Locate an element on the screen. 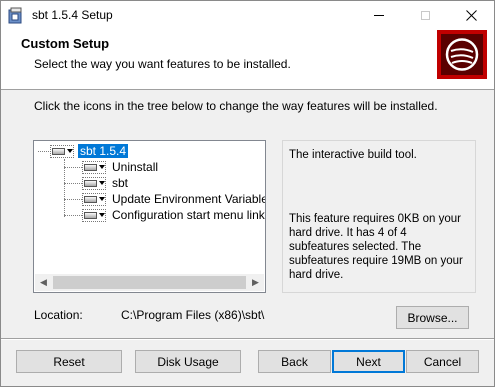 The height and width of the screenshot is (387, 495). close-icon is located at coordinates (471, 15).